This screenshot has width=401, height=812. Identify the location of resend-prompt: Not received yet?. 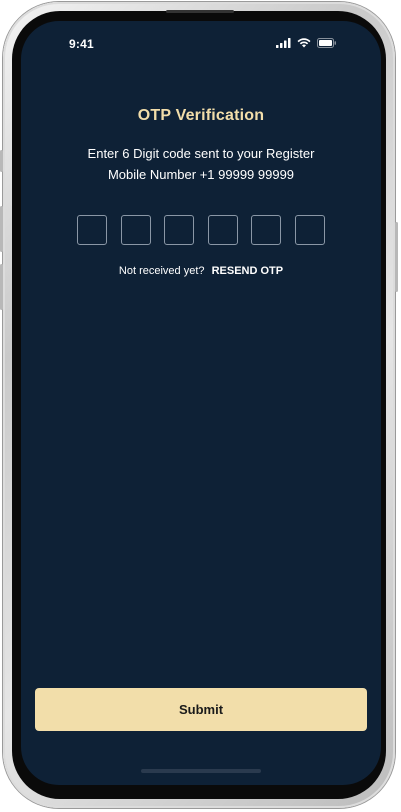
(161, 271).